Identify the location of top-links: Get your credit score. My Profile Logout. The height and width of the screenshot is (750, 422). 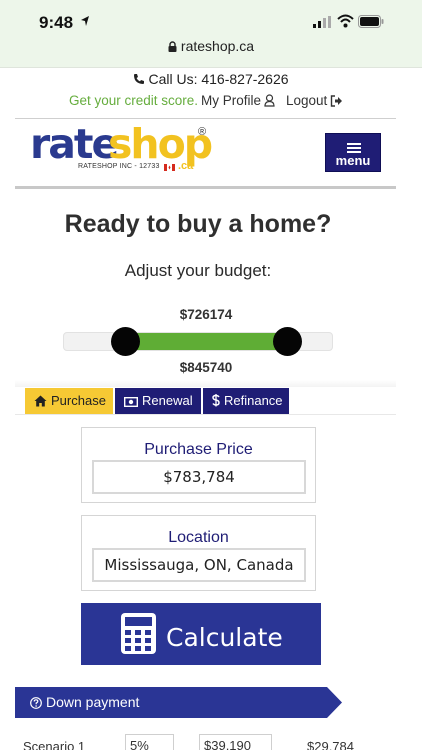
(211, 102).